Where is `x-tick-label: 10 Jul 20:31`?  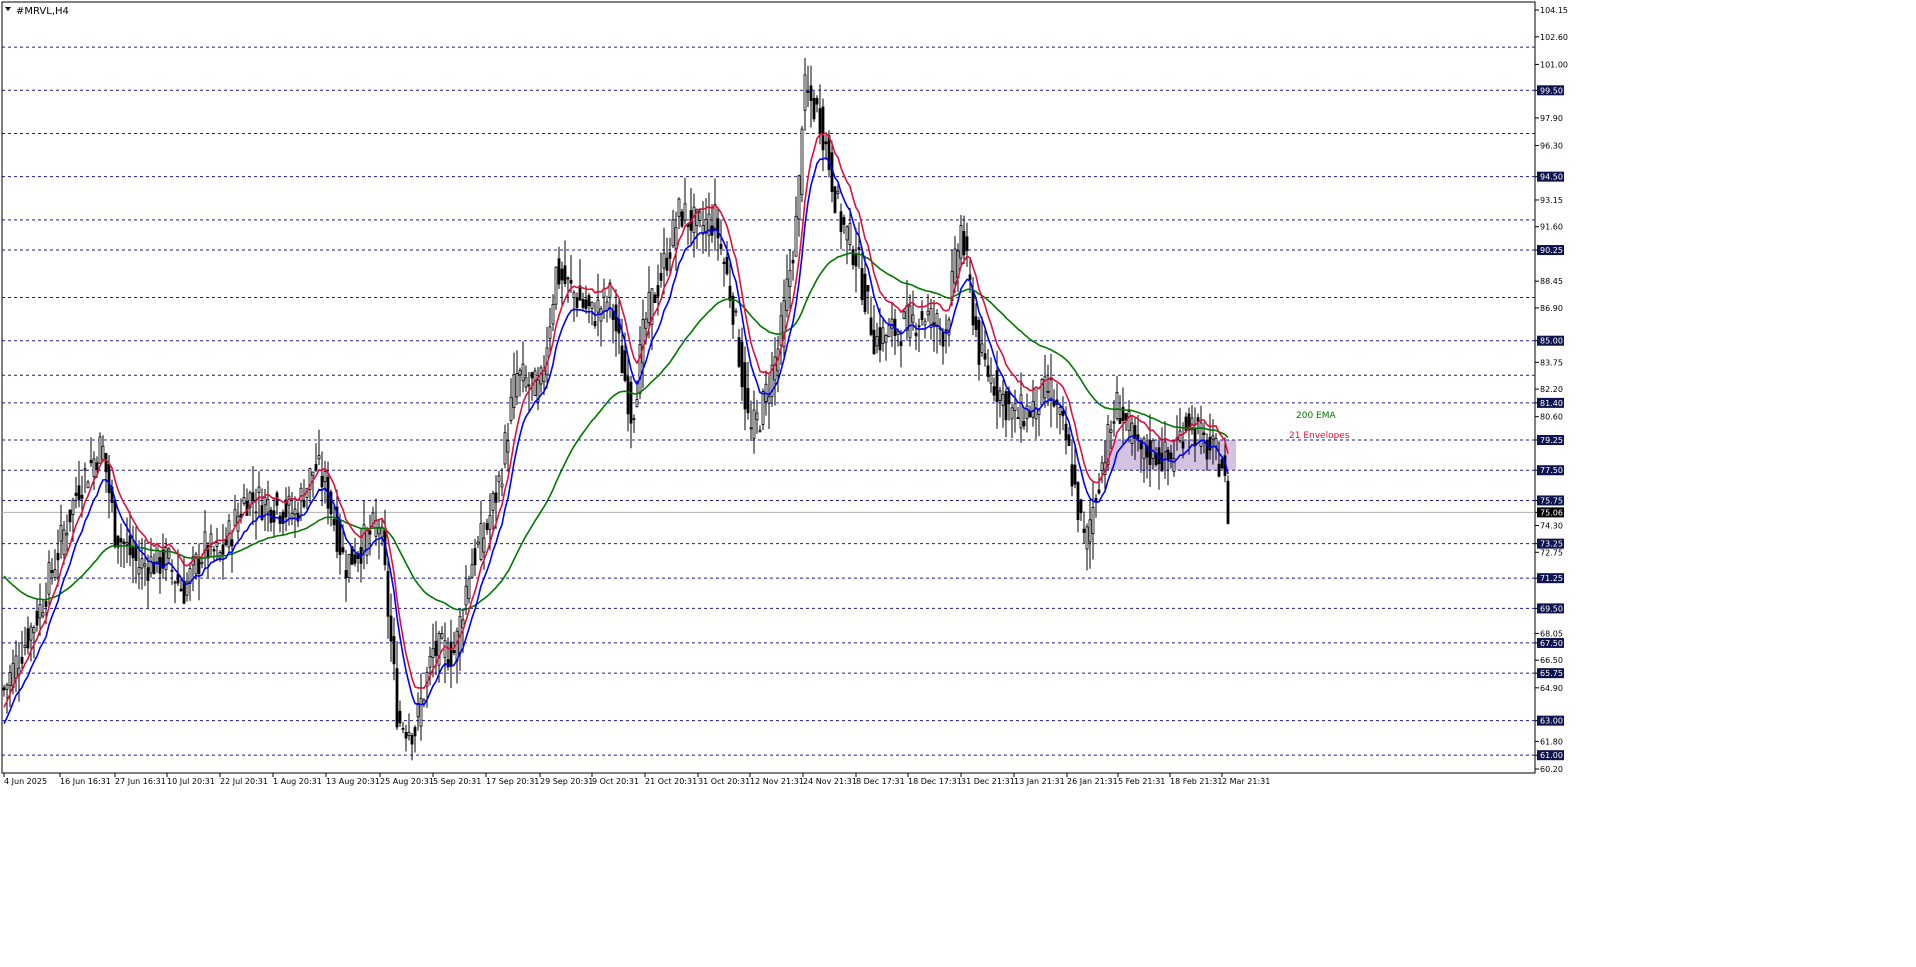 x-tick-label: 10 Jul 20:31 is located at coordinates (191, 781).